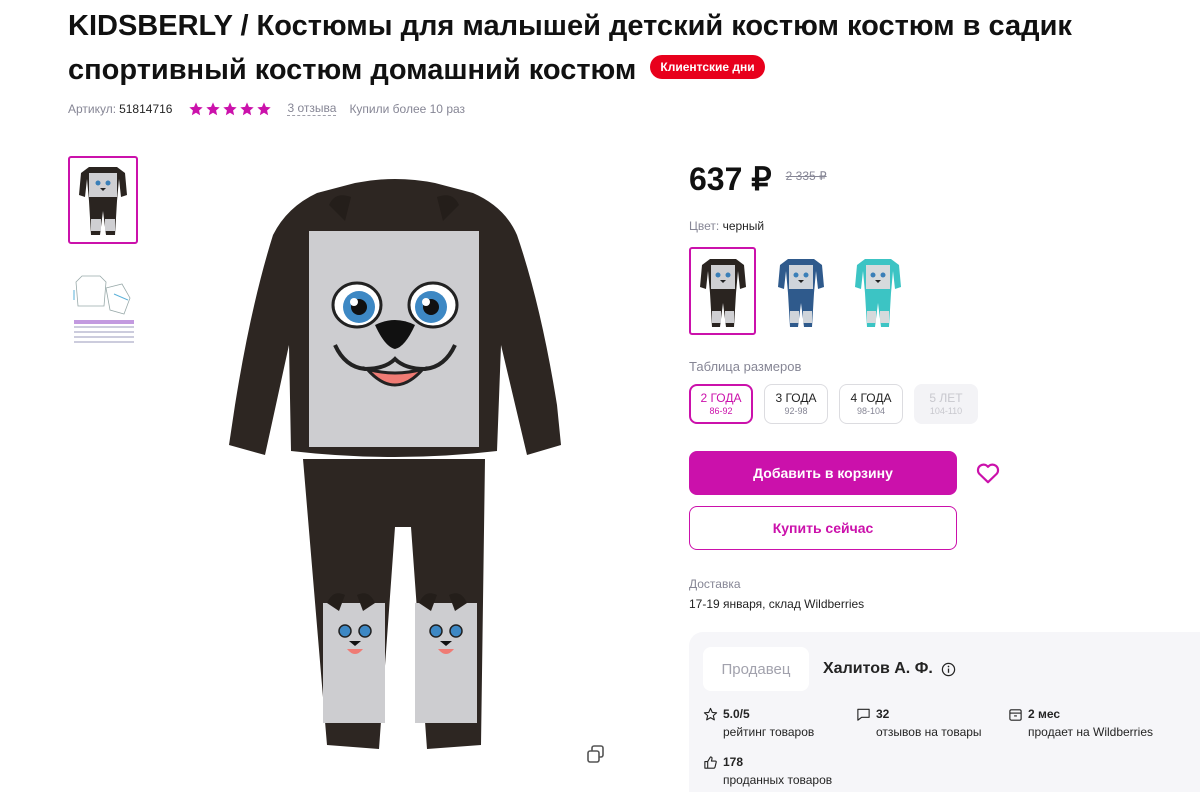 Image resolution: width=1200 pixels, height=792 pixels. What do you see at coordinates (721, 411) in the screenshot?
I see `size-height-range: 86-92` at bounding box center [721, 411].